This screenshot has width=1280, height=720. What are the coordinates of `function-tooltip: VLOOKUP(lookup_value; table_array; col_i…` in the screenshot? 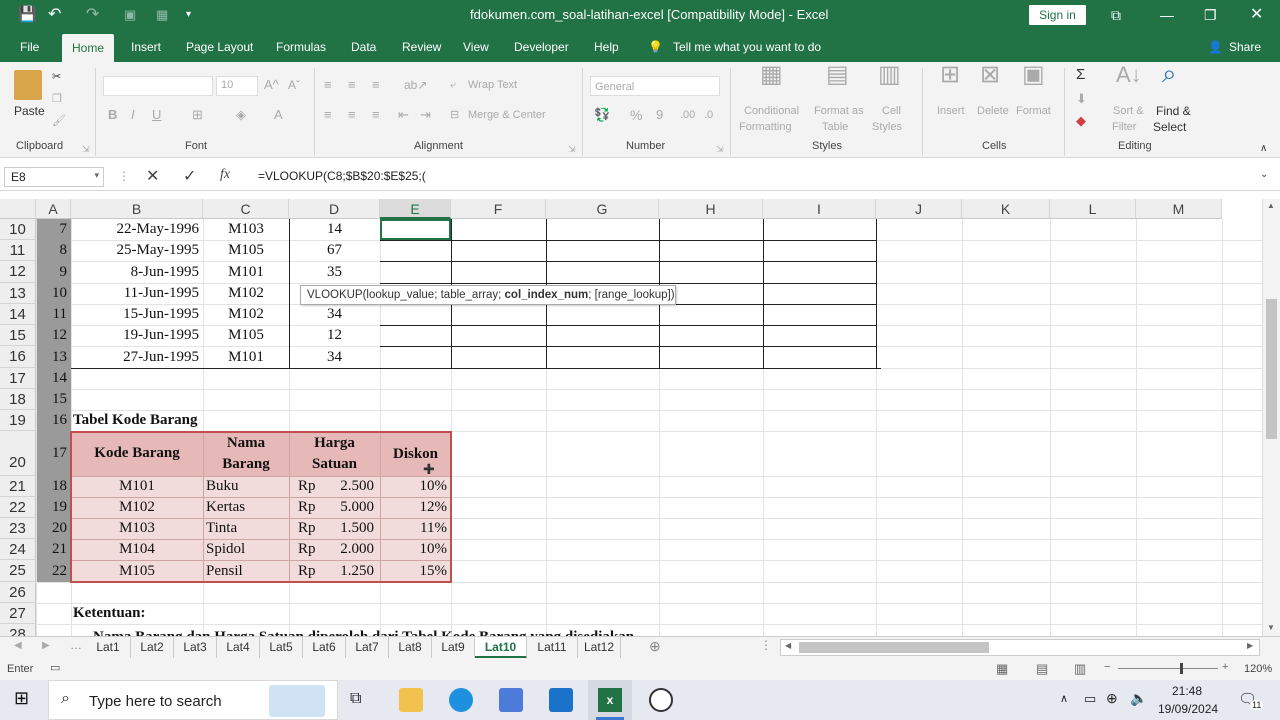 It's located at (488, 295).